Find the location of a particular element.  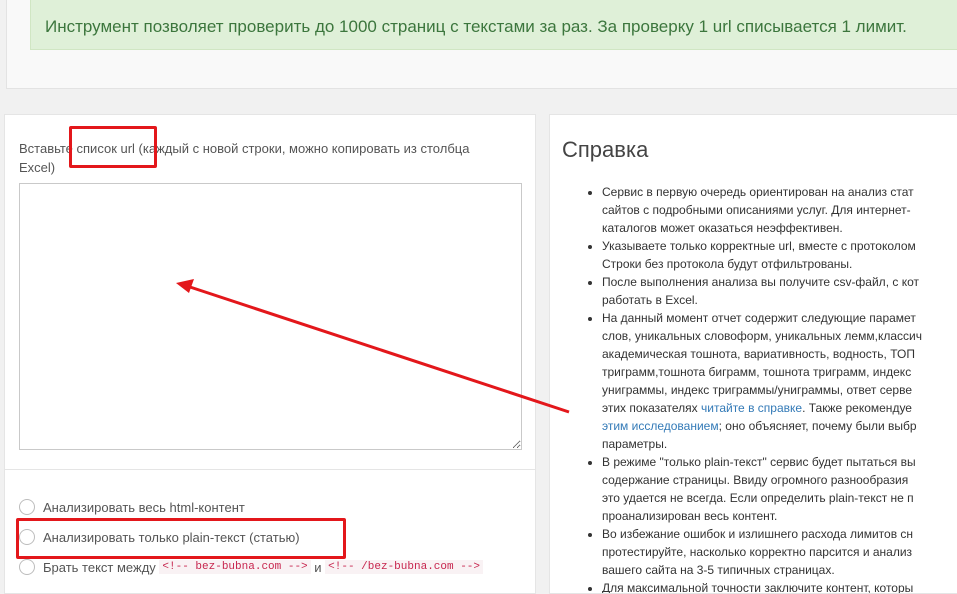

annotation-arrow-line is located at coordinates (379, 349).